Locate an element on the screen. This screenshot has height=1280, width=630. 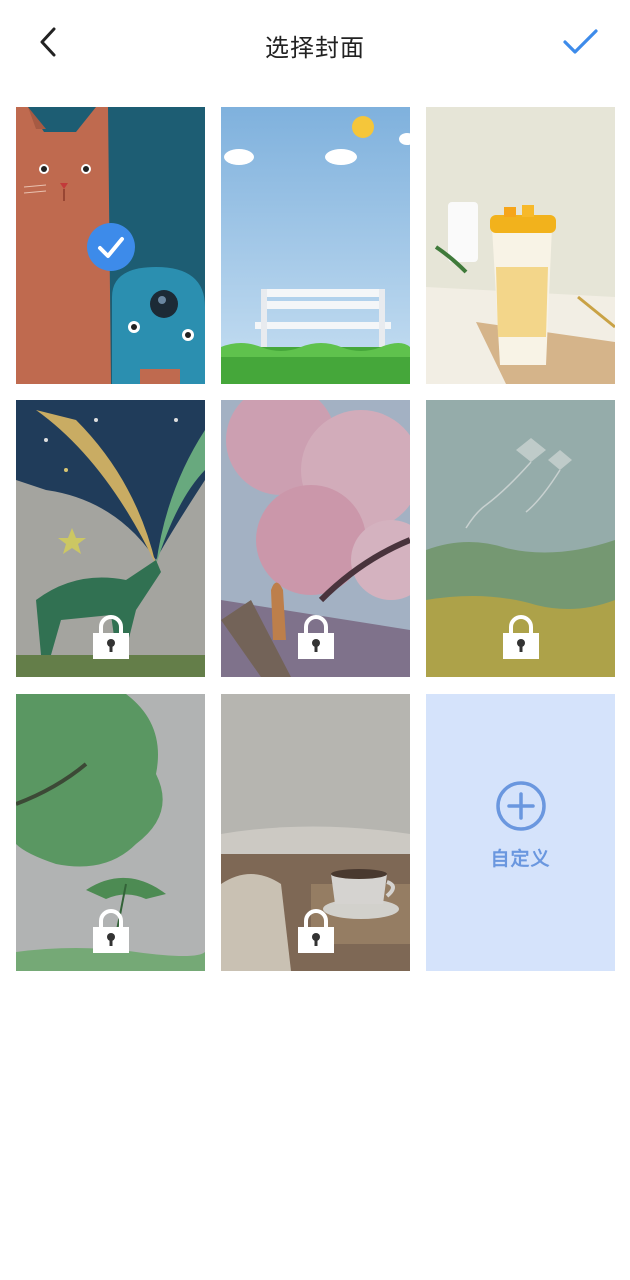
top-bar: 选择封面 is located at coordinates (315, 43).